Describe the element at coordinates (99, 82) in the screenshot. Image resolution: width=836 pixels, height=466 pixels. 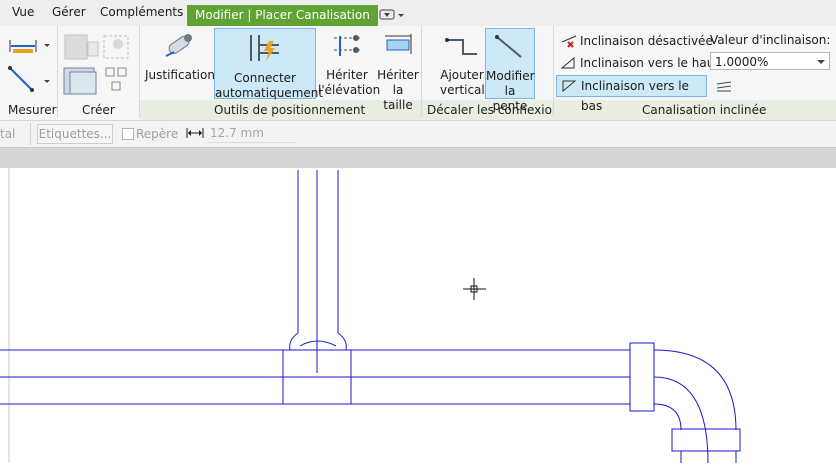
I see `create-parts-icon` at that location.